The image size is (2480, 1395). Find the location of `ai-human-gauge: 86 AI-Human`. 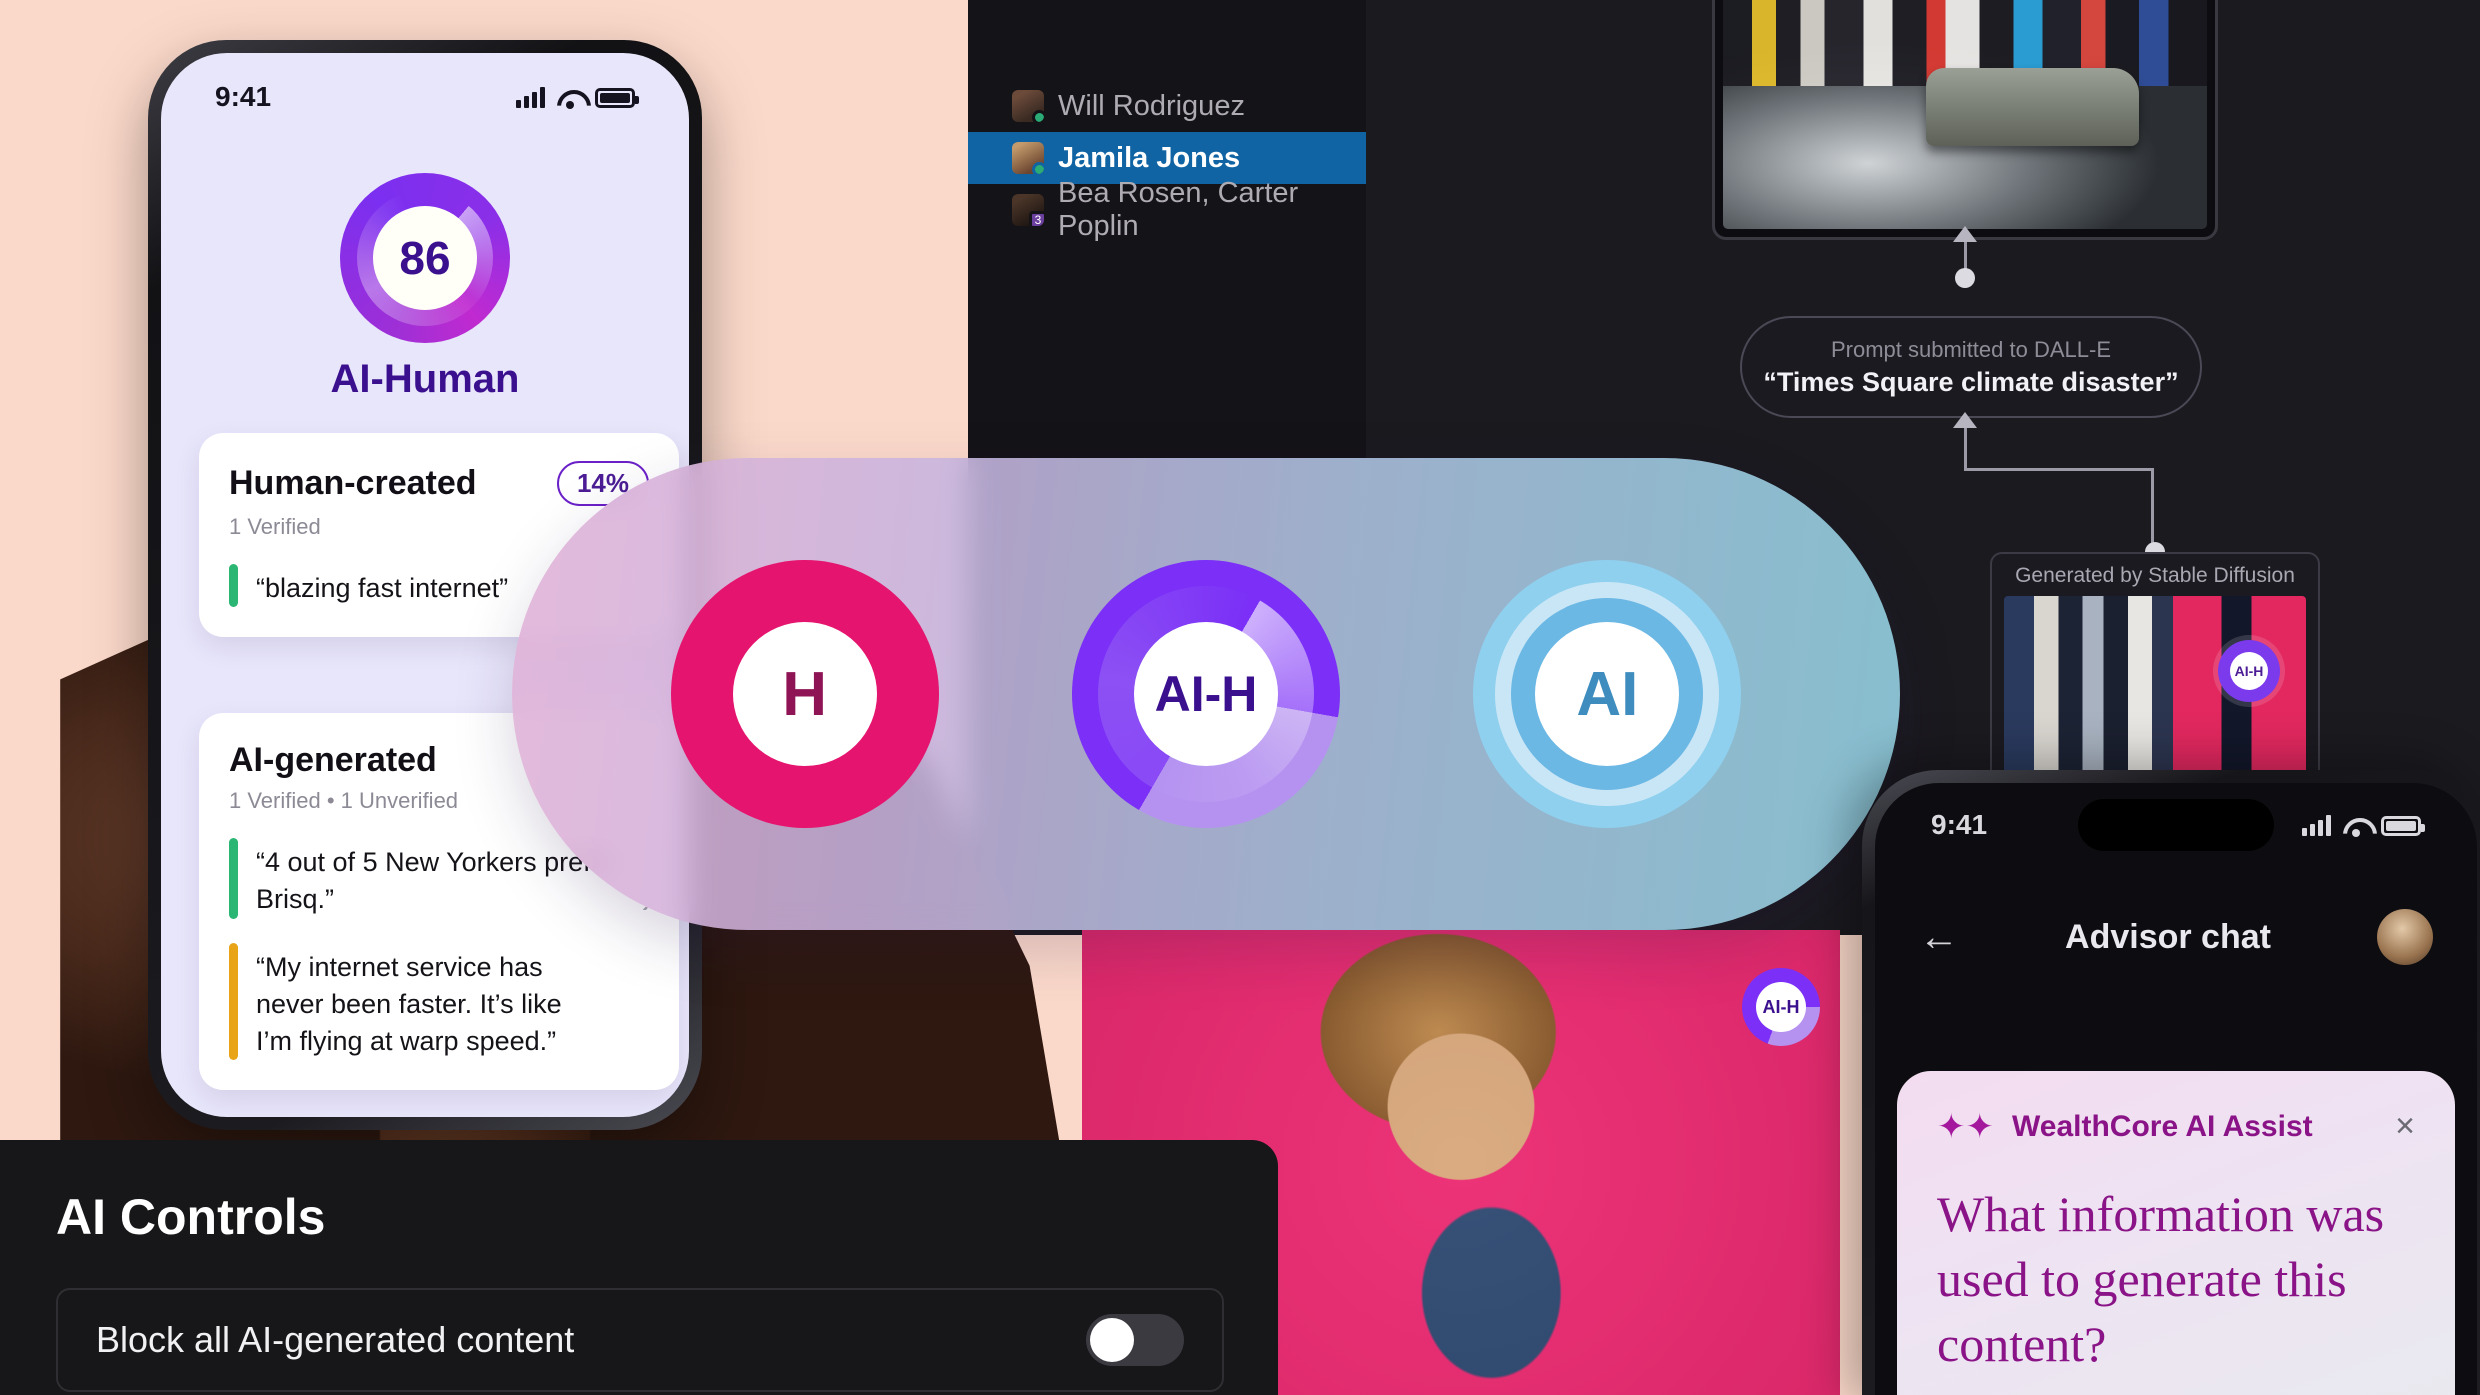

ai-human-gauge: 86 AI-Human is located at coordinates (425, 287).